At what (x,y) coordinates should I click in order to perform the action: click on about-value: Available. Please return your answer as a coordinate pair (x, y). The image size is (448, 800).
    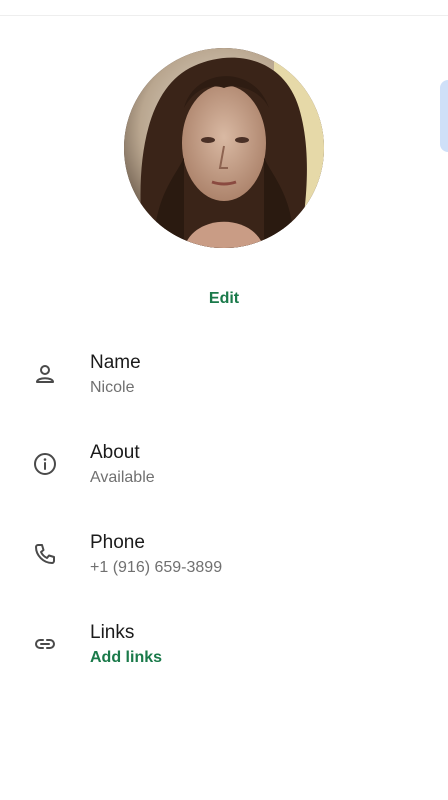
    Looking at the image, I should click on (122, 477).